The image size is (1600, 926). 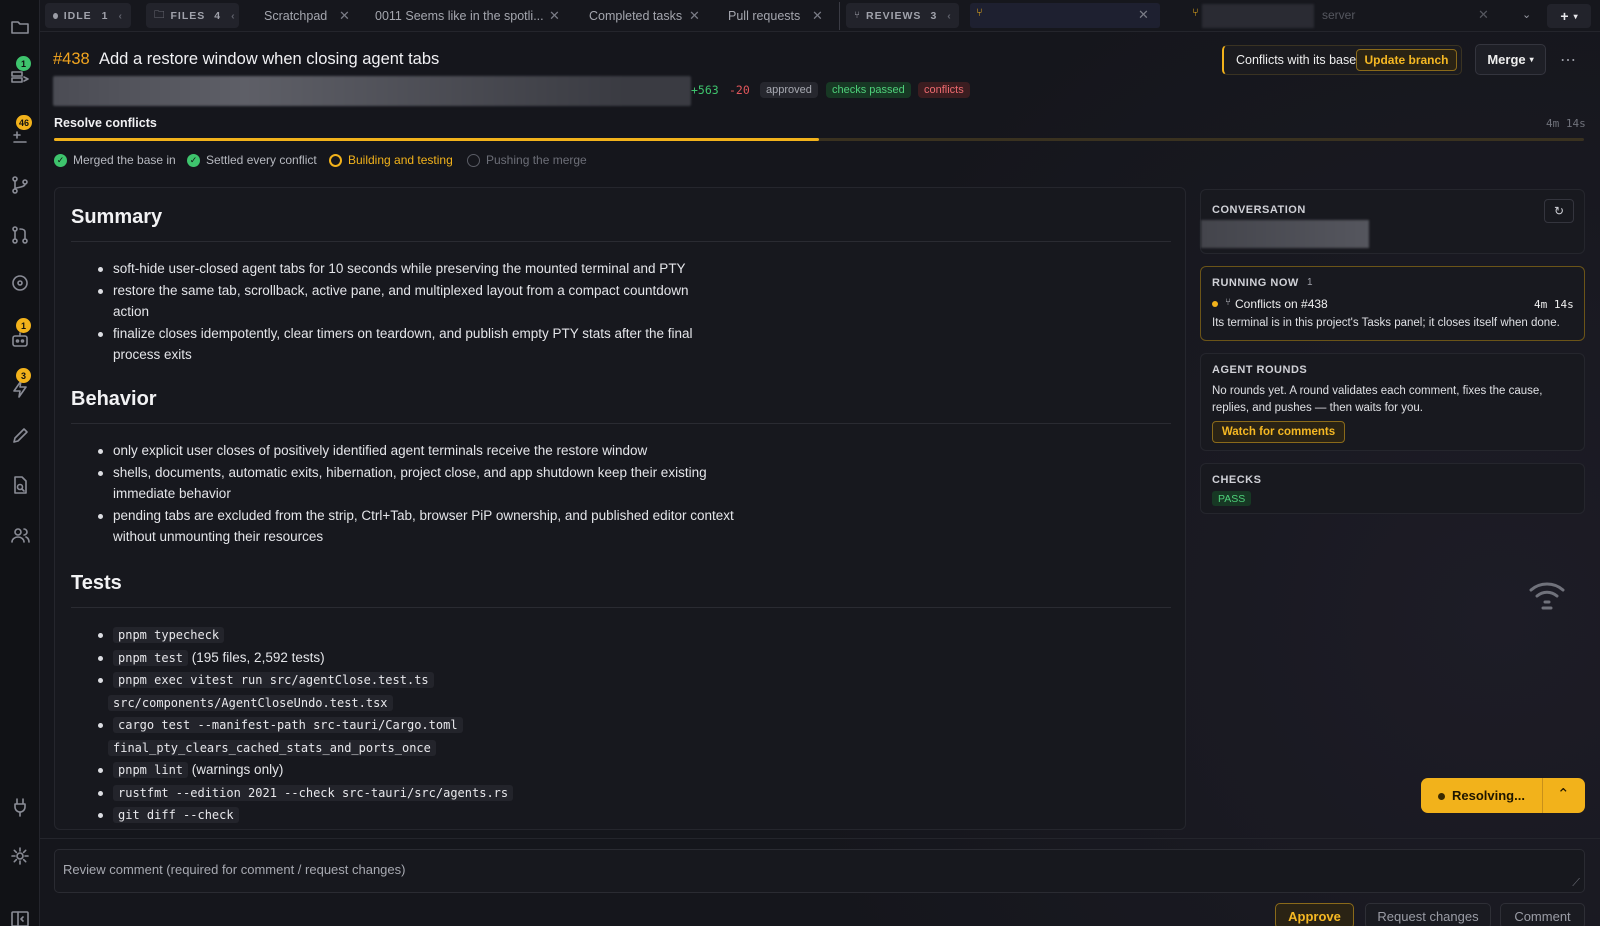 What do you see at coordinates (1428, 914) in the screenshot?
I see `request-changes-button: Request changes` at bounding box center [1428, 914].